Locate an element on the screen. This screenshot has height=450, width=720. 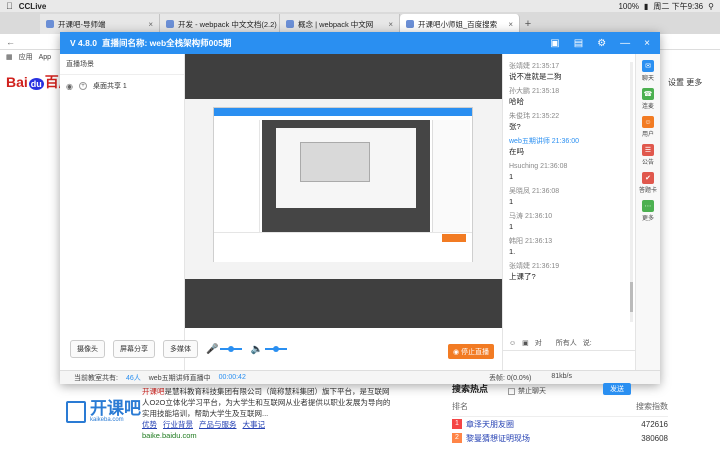
nested-stop-button is located at coordinates (454, 238).